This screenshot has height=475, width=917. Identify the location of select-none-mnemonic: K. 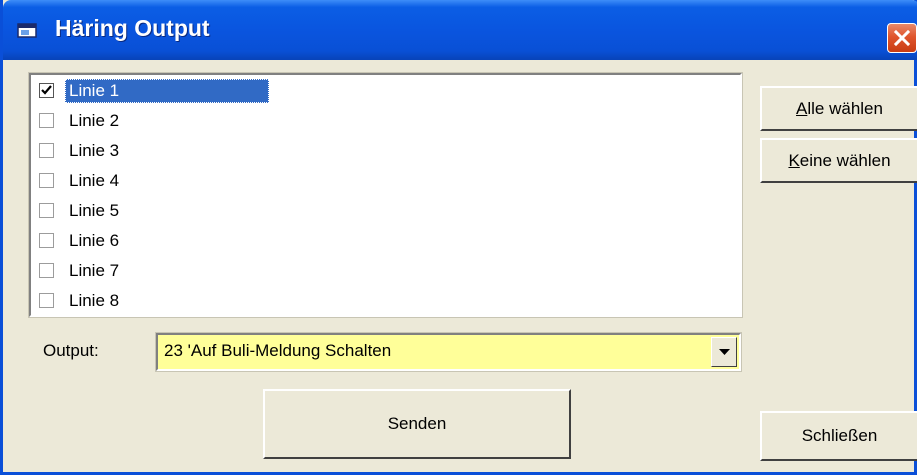
(794, 160).